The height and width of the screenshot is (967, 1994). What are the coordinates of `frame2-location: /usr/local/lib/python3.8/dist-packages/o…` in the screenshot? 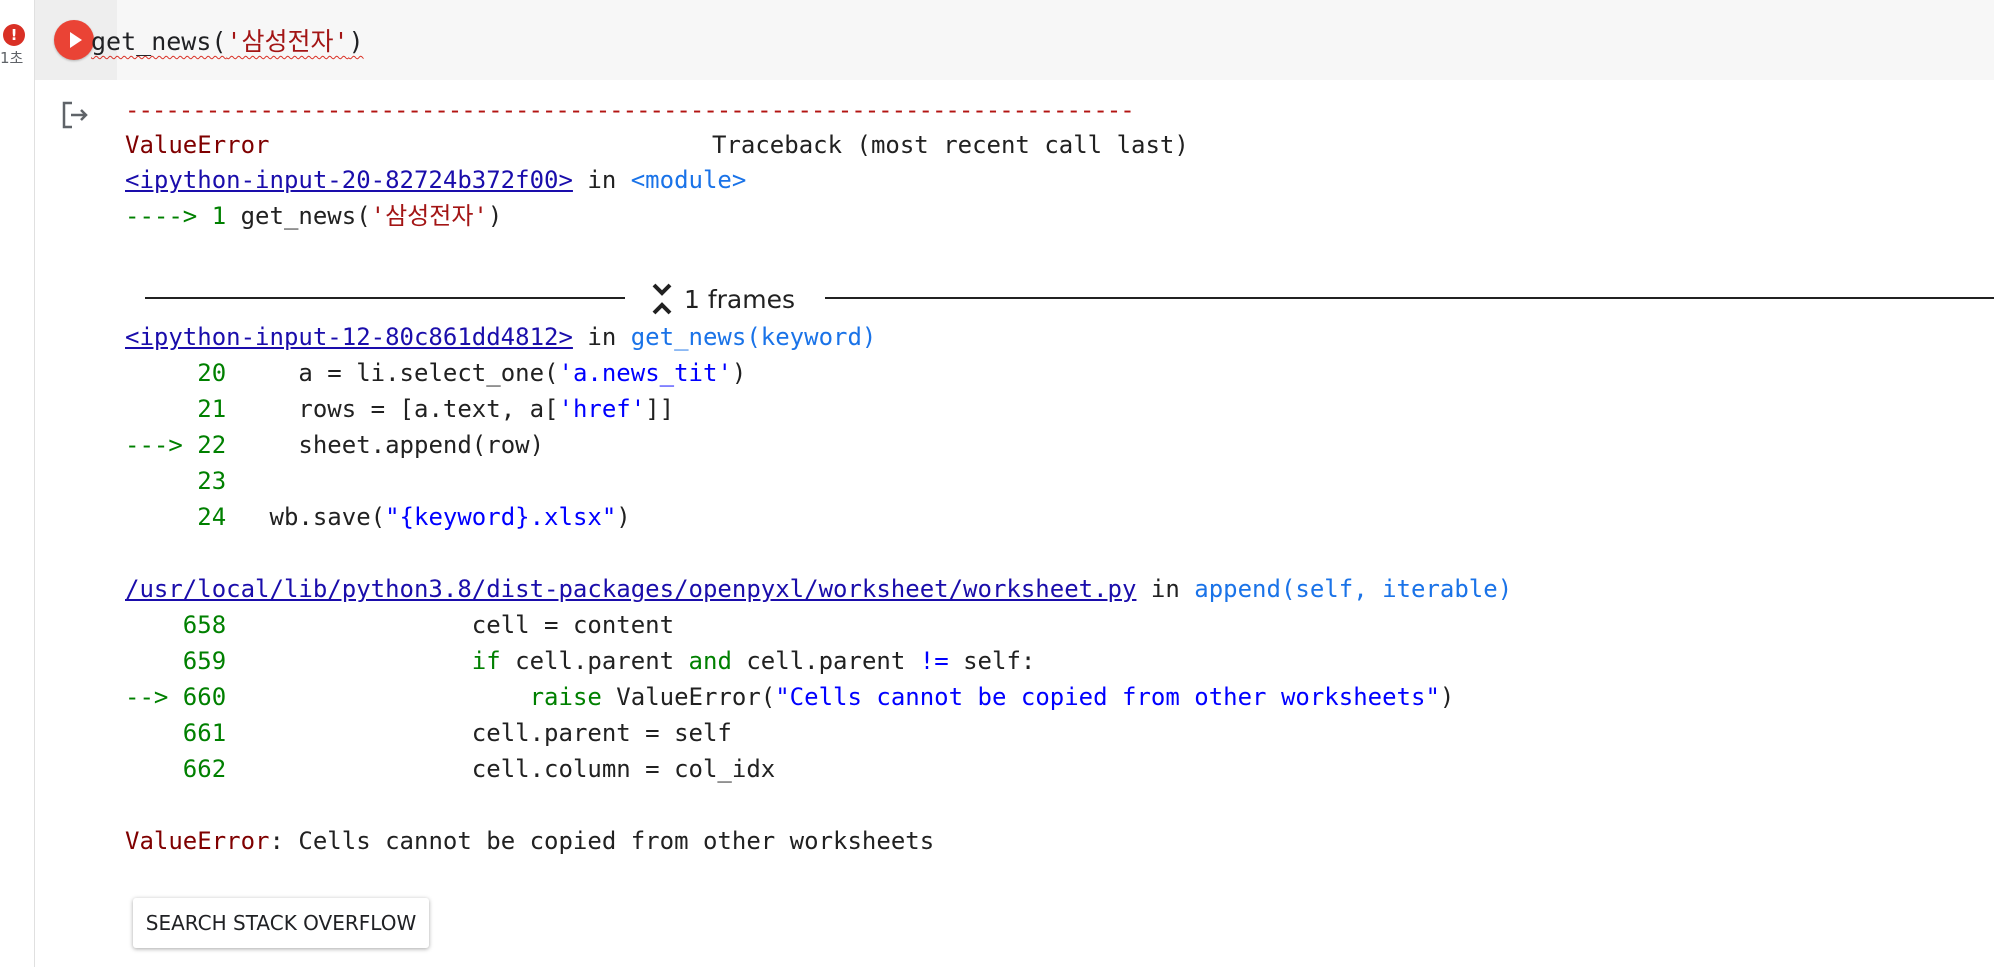 It's located at (818, 589).